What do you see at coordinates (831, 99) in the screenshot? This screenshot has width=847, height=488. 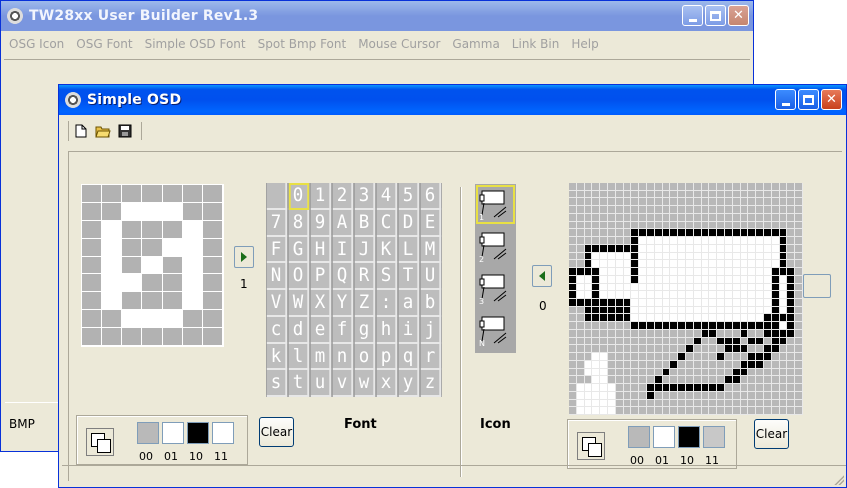 I see `osd-close-button: ✕` at bounding box center [831, 99].